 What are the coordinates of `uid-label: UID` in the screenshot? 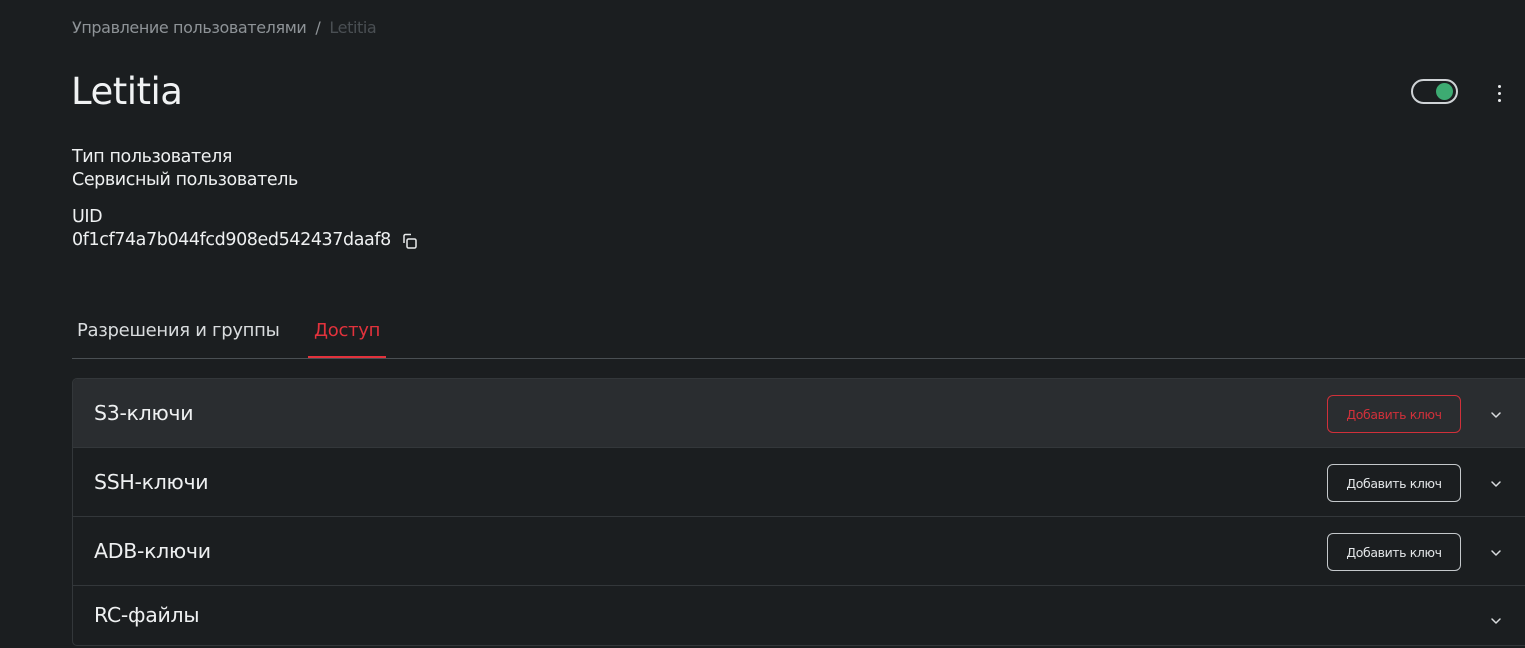 It's located at (87, 217).